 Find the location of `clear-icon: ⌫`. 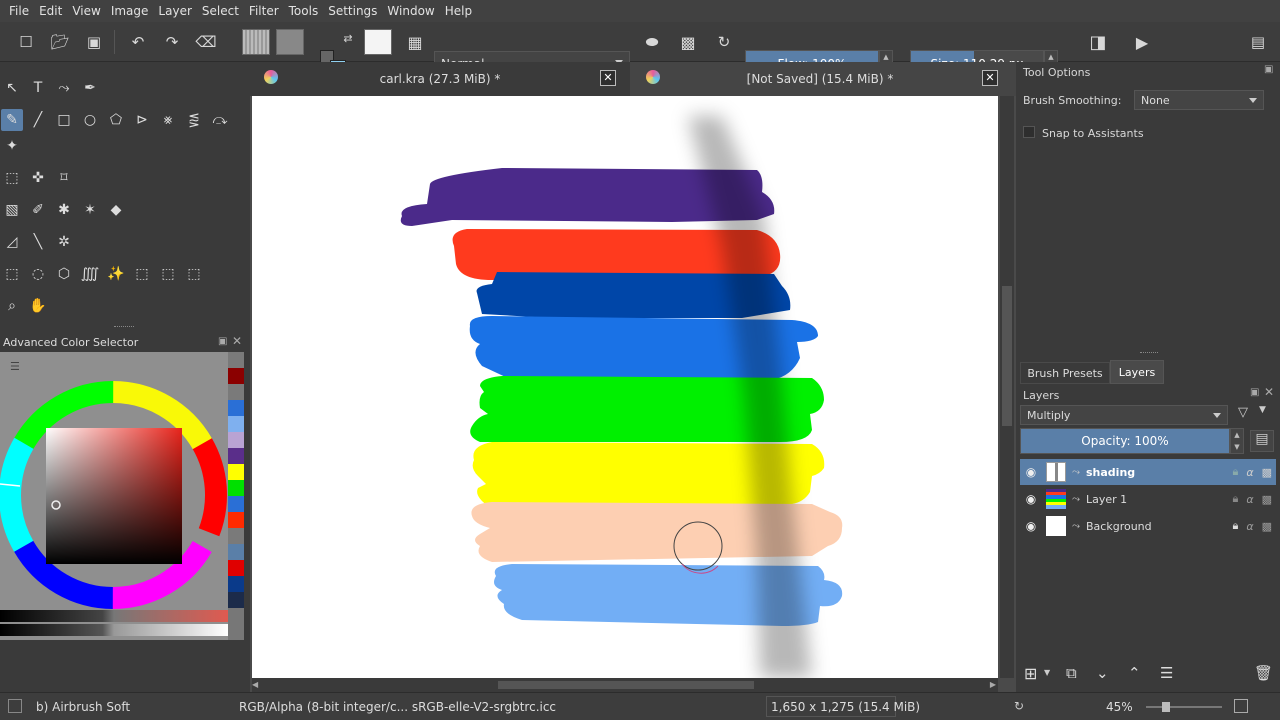

clear-icon: ⌫ is located at coordinates (206, 42).